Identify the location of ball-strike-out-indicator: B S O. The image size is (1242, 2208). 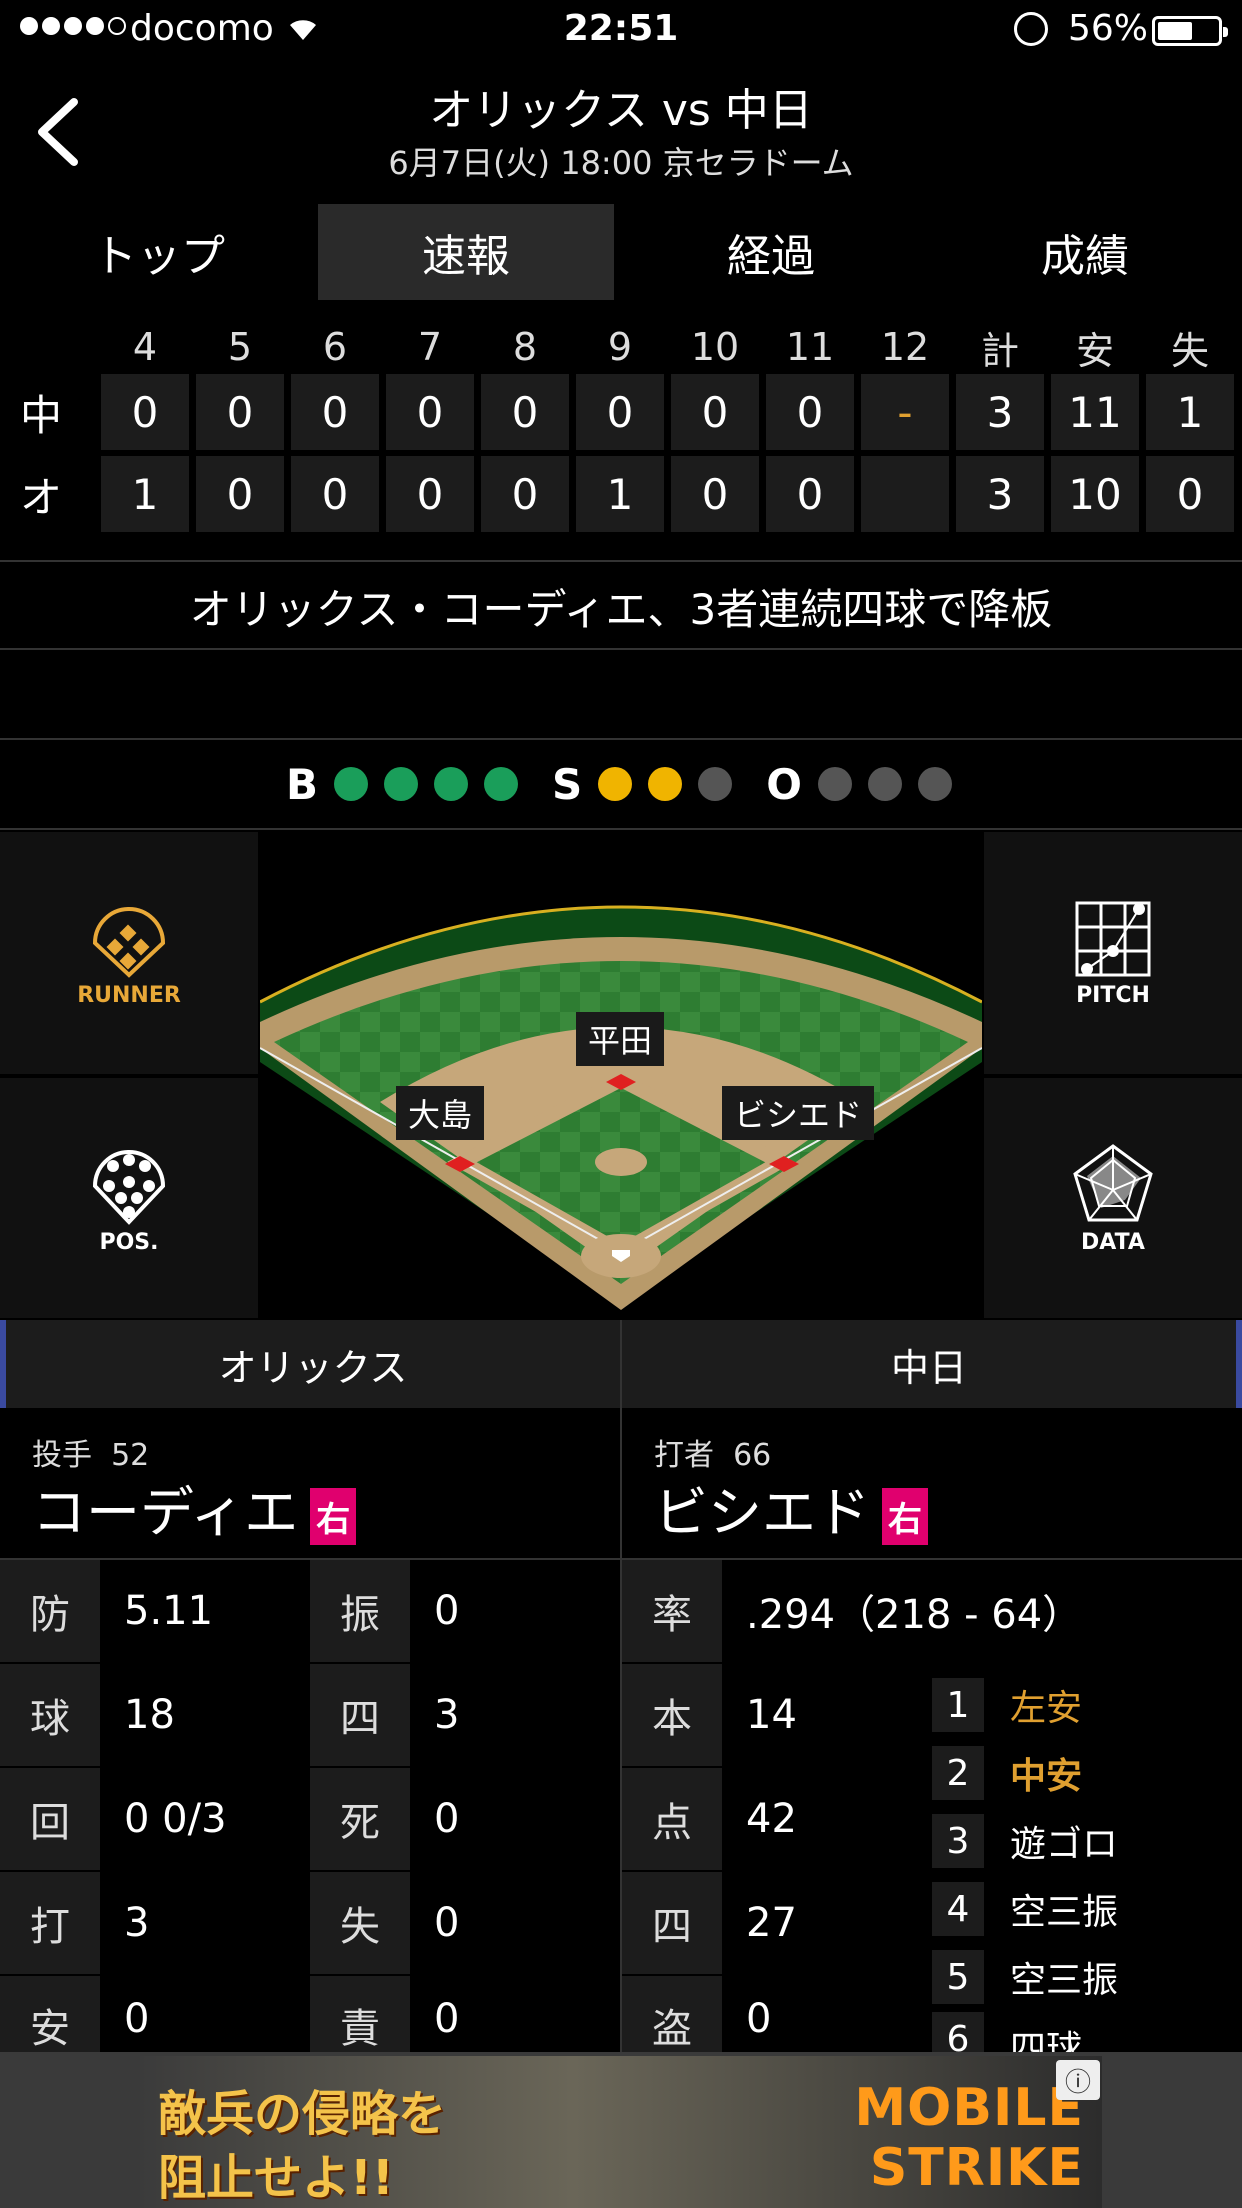
(621, 784).